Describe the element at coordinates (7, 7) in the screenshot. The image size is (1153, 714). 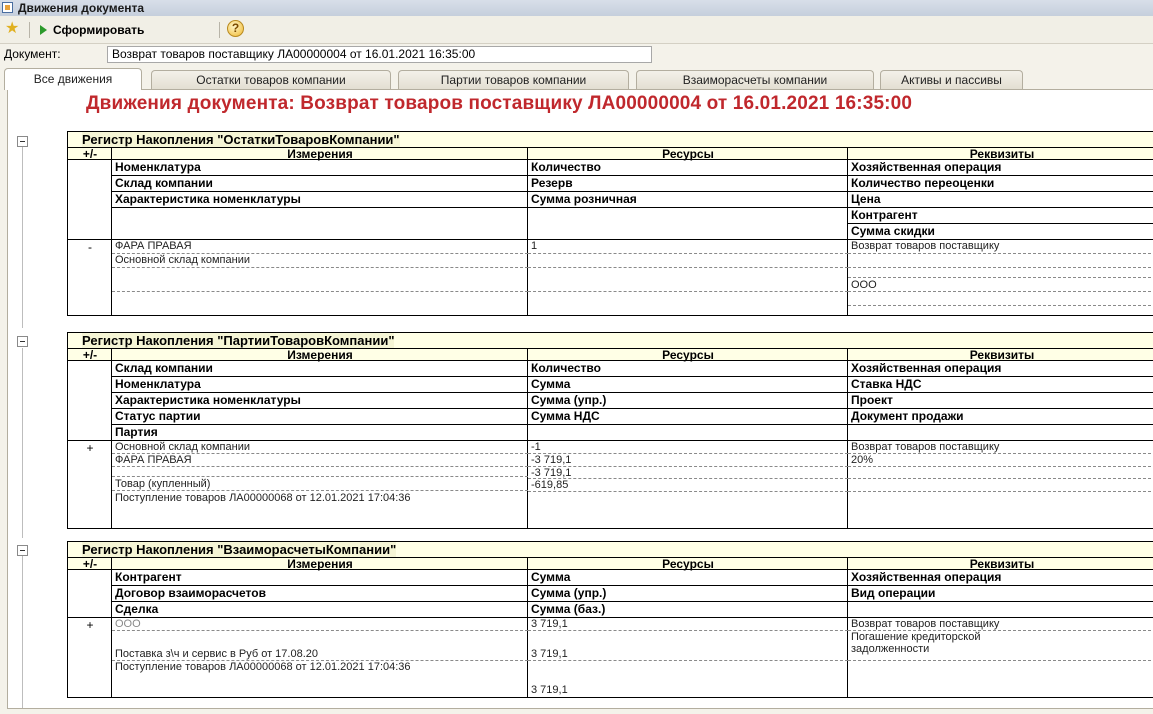
I see `document-movements-icon` at that location.